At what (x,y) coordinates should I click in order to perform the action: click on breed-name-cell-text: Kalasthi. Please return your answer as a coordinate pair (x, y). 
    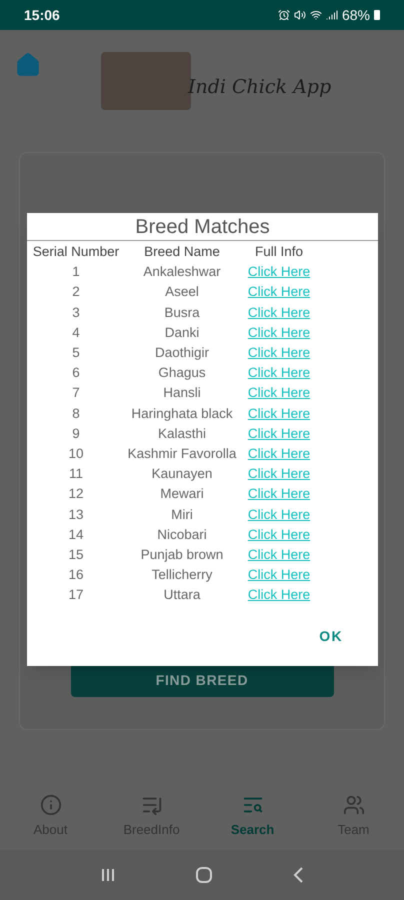
    Looking at the image, I should click on (182, 433).